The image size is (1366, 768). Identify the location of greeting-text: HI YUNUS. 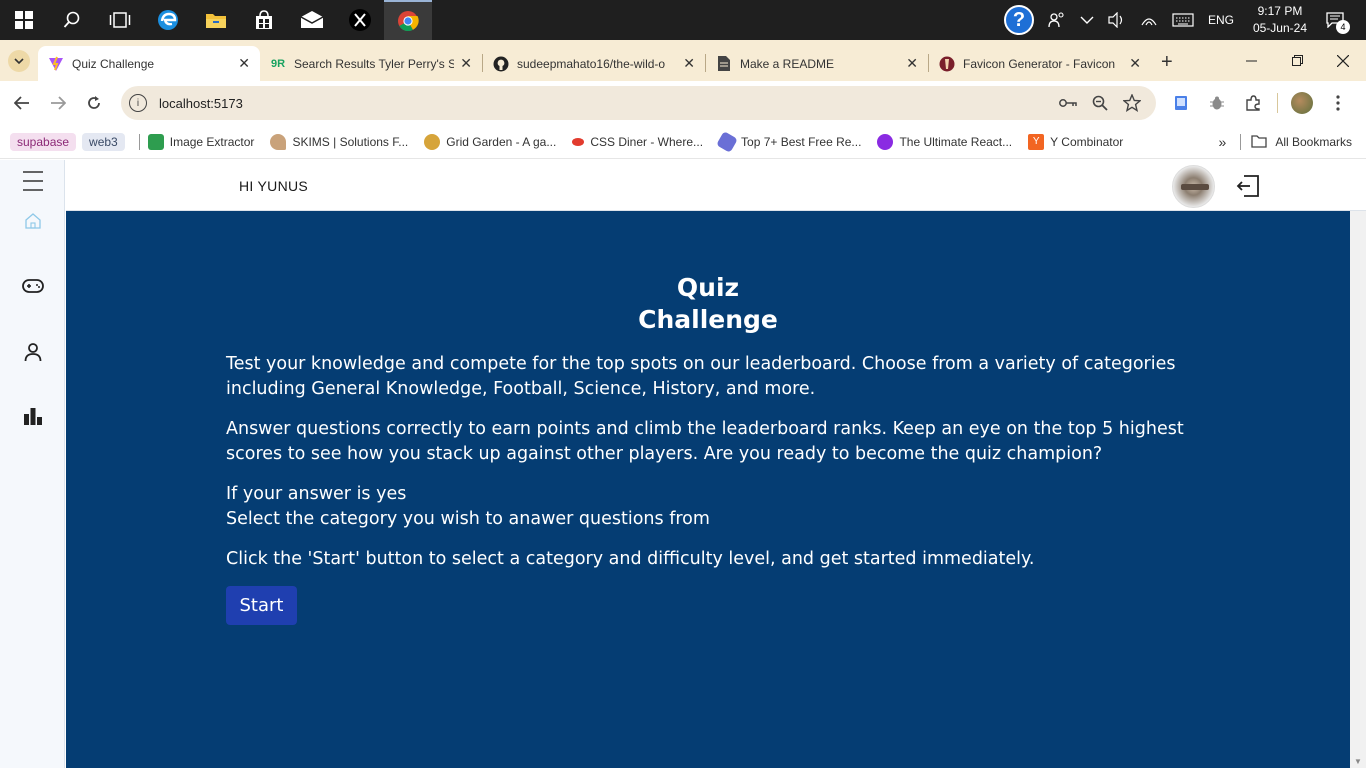
(274, 186).